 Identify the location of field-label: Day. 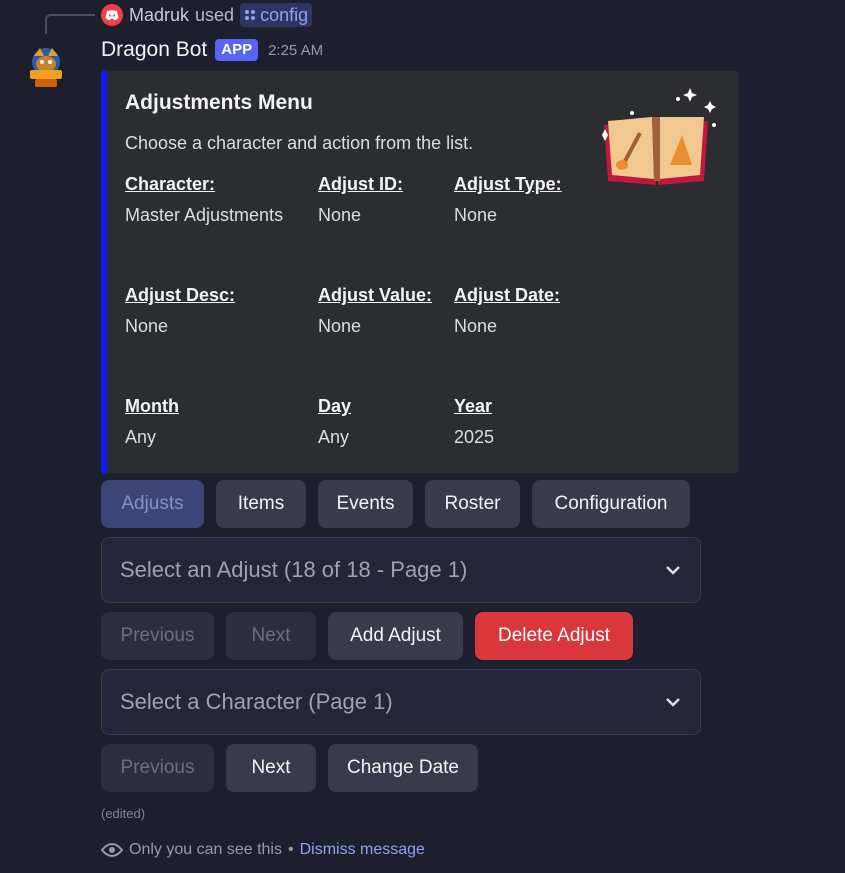
(335, 406).